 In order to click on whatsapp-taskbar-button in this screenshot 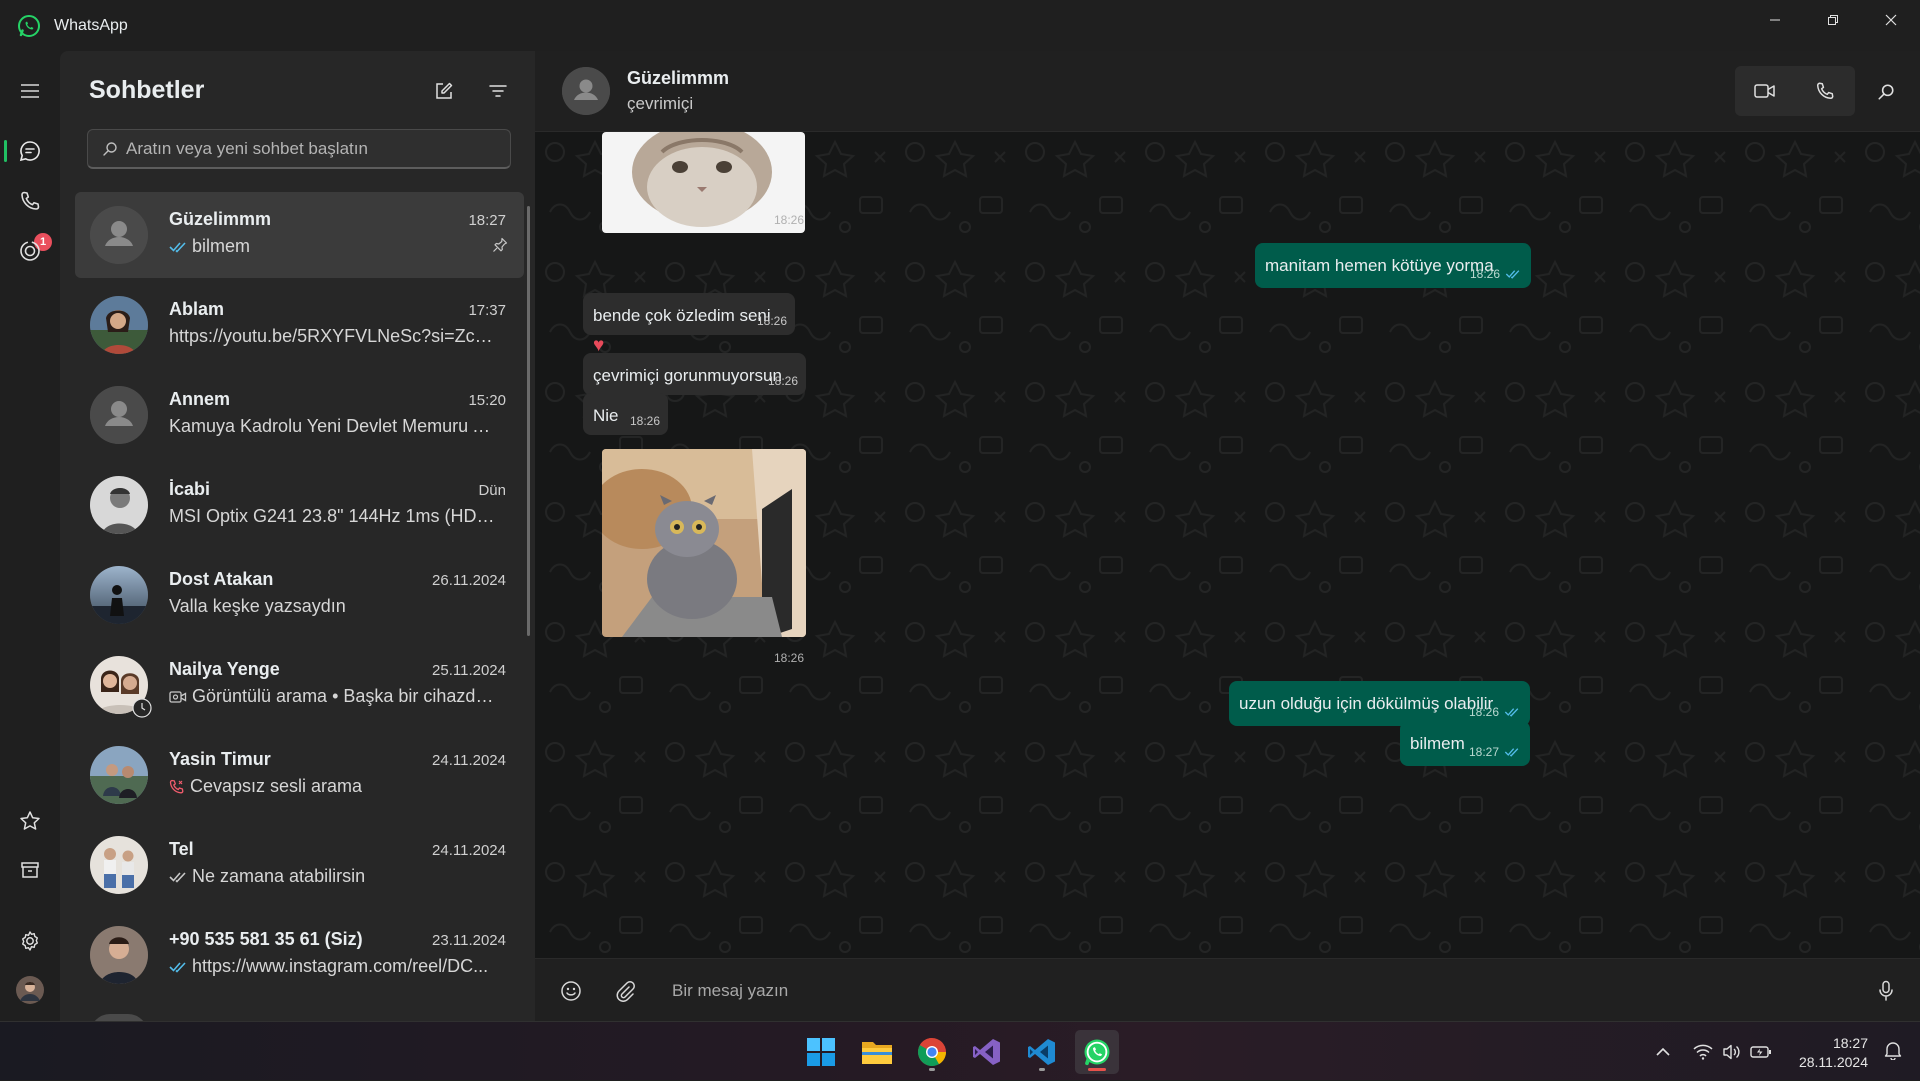, I will do `click(1097, 1052)`.